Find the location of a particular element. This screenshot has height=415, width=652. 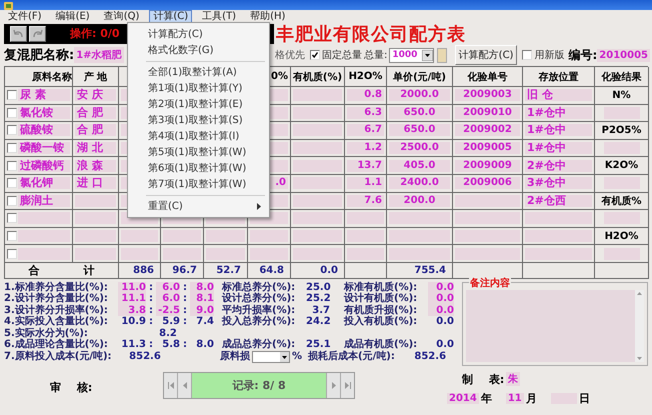

total-dropdown: 1000 is located at coordinates (411, 55).